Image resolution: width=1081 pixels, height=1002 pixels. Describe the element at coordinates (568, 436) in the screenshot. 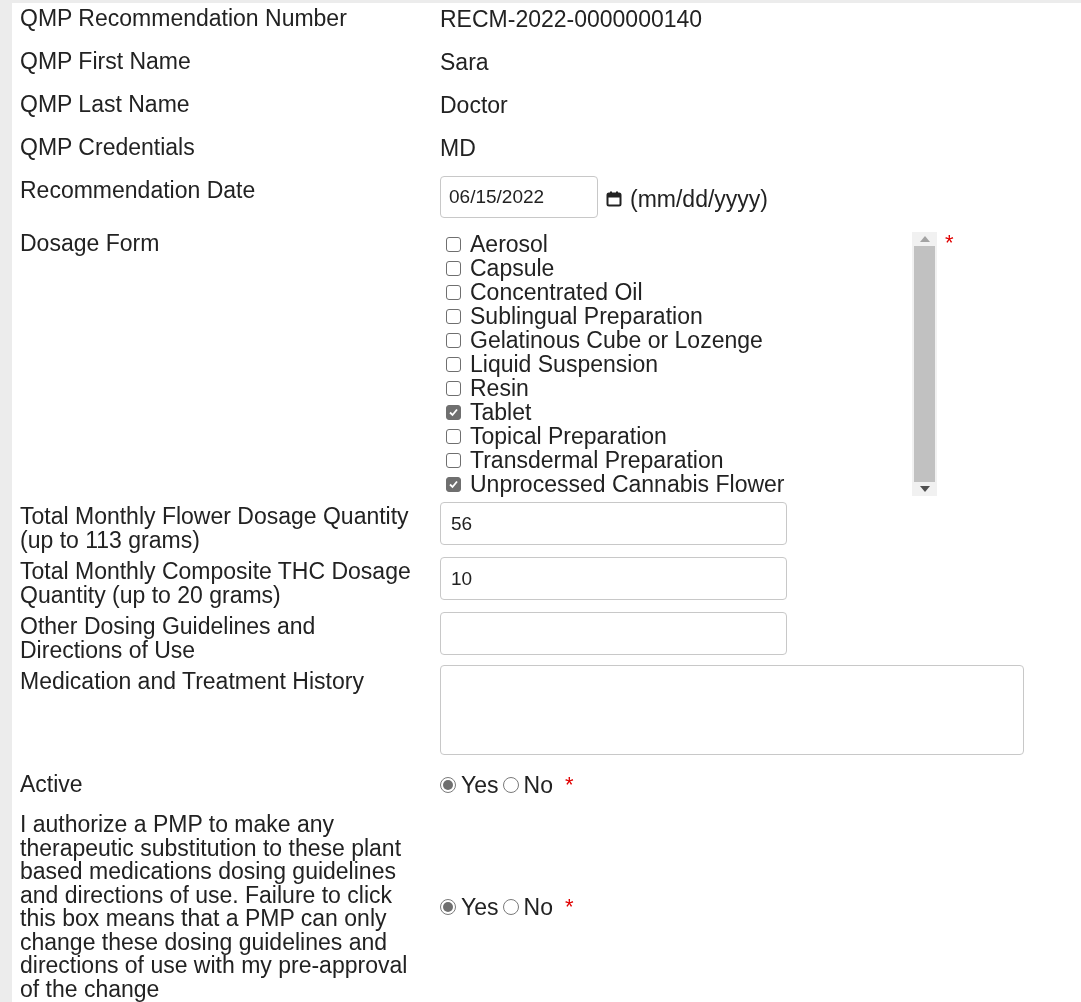

I see `option-label: Topical Preparation` at that location.